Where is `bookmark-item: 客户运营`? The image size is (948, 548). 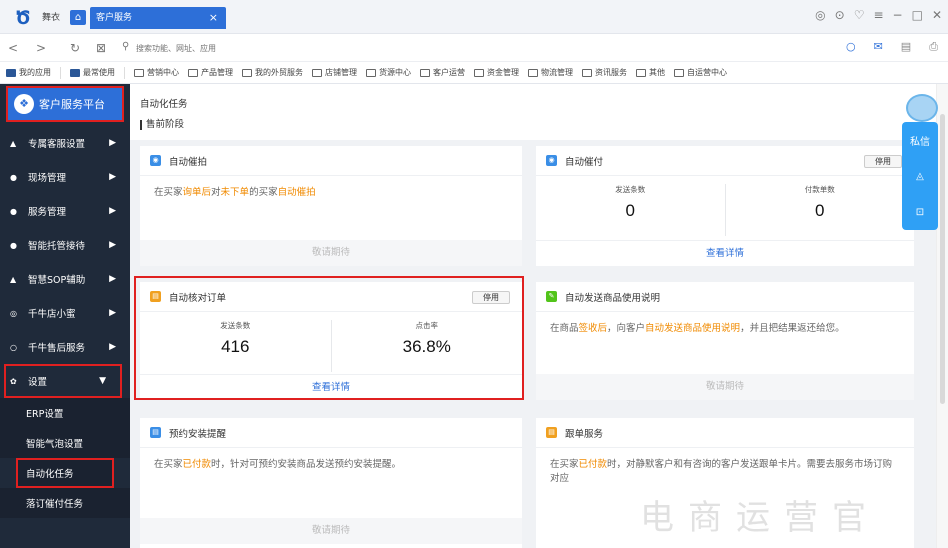 bookmark-item: 客户运营 is located at coordinates (442, 72).